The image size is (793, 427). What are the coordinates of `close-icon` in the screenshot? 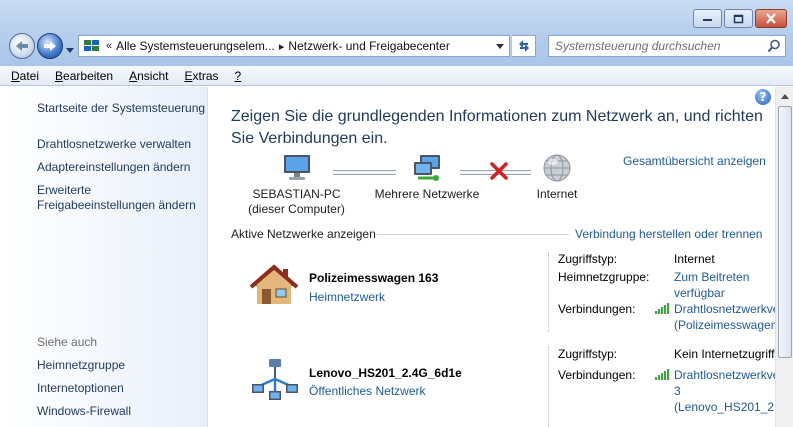 It's located at (771, 18).